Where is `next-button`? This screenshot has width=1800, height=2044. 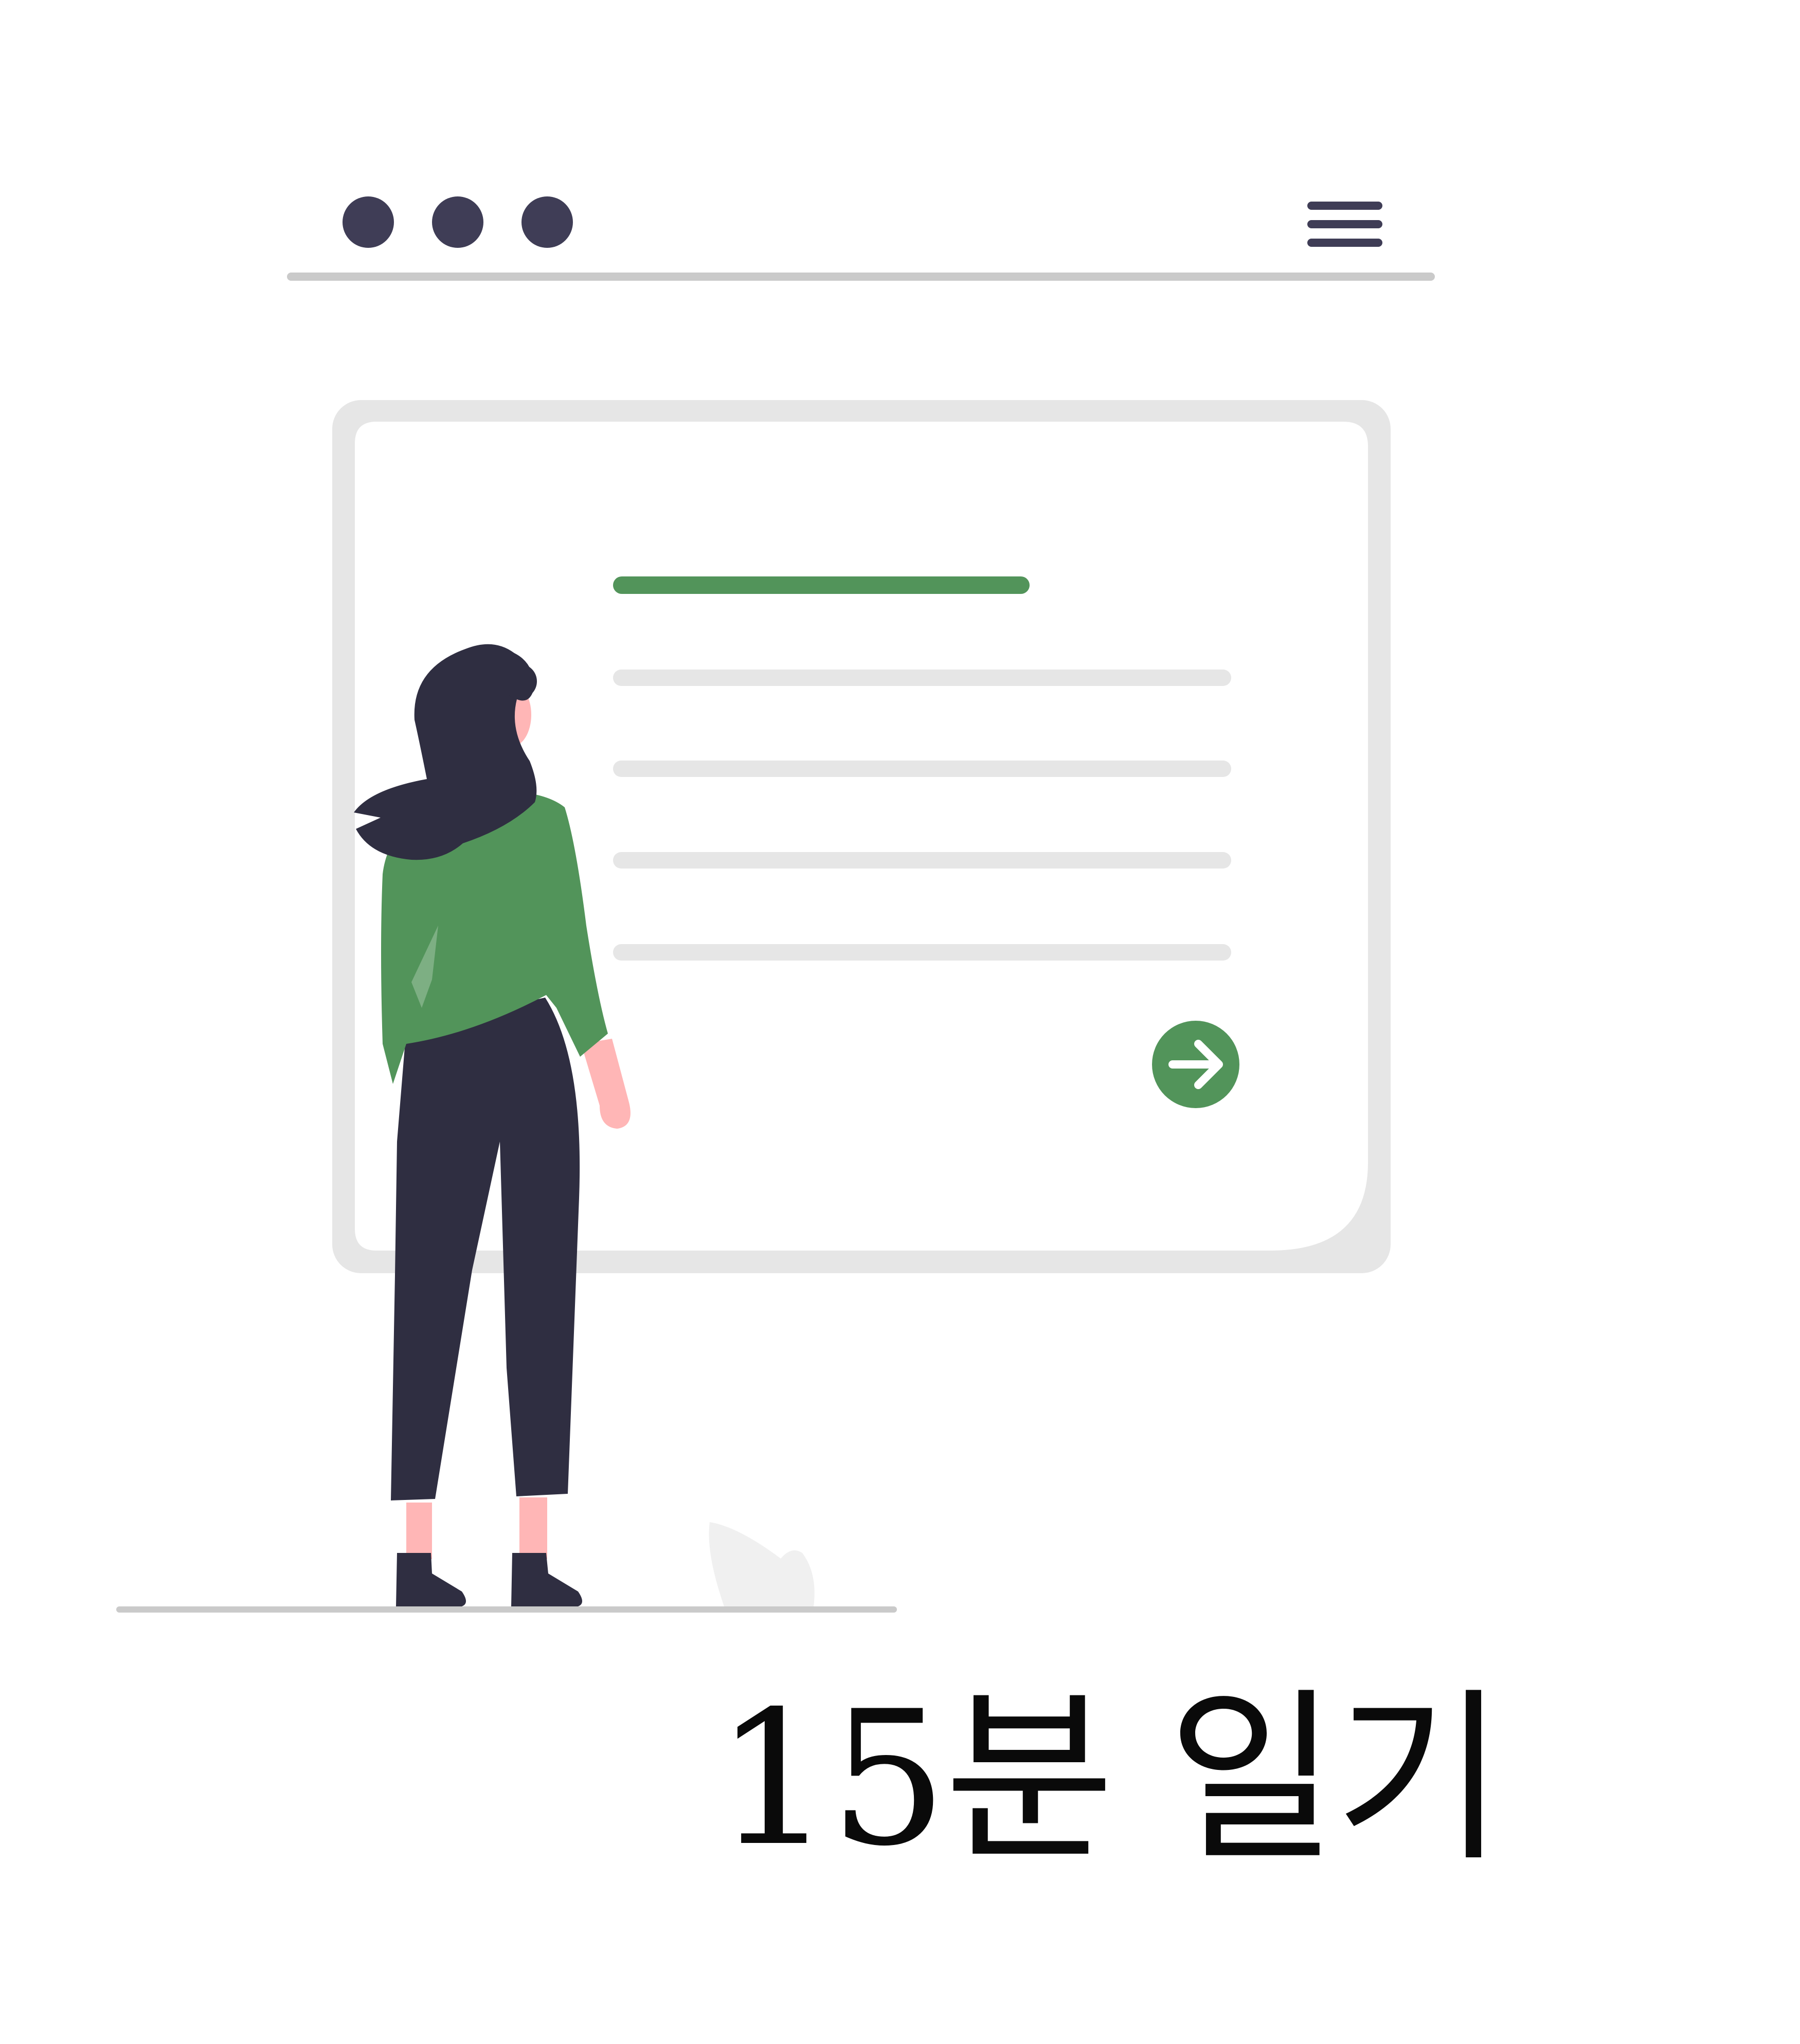
next-button is located at coordinates (1195, 1065).